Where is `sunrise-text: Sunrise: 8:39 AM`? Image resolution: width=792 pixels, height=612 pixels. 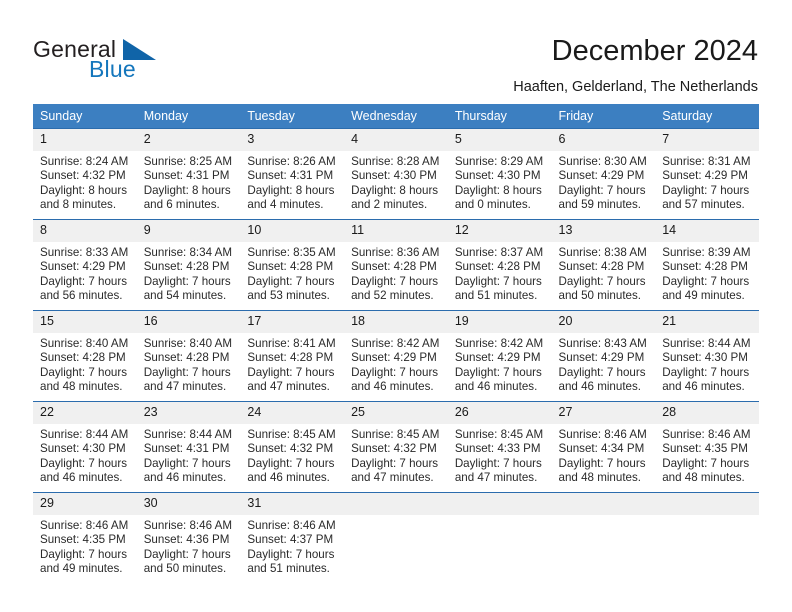
sunrise-text: Sunrise: 8:39 AM is located at coordinates (706, 252).